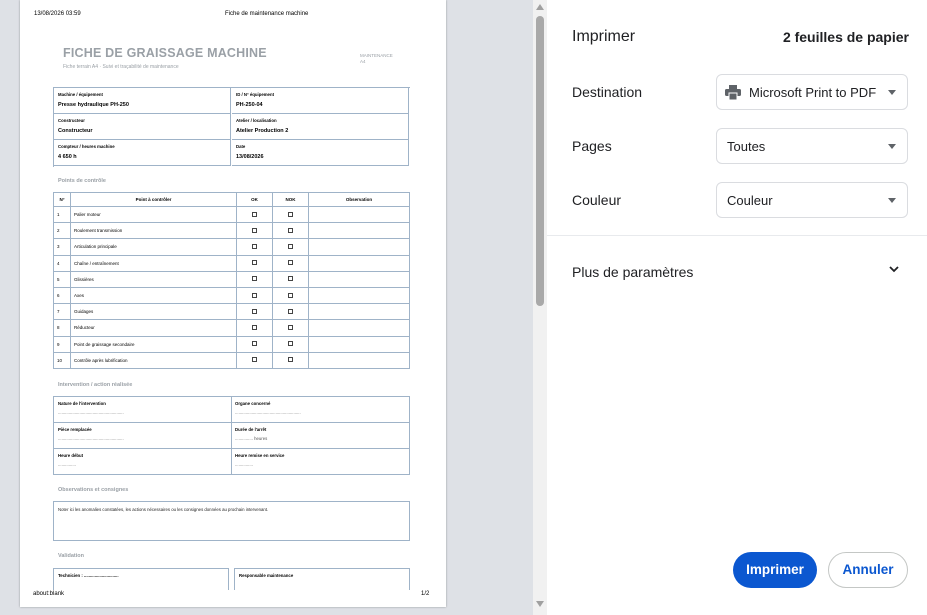 The height and width of the screenshot is (615, 927). I want to click on info-cell: ID / N° équipement PH-250-04, so click(320, 101).